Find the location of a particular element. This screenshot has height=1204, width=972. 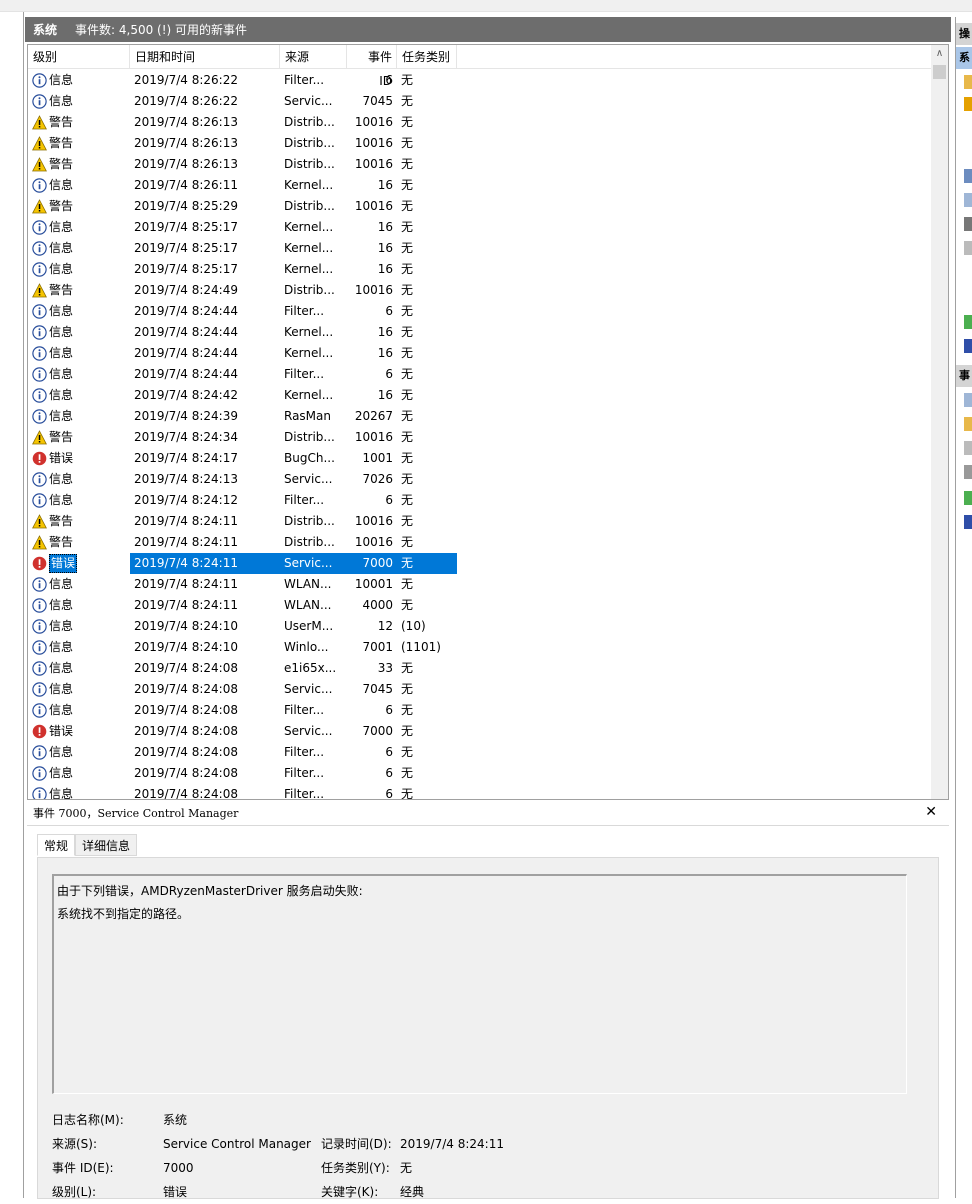

events-scrollbar: ∧ ∨ is located at coordinates (939, 429).